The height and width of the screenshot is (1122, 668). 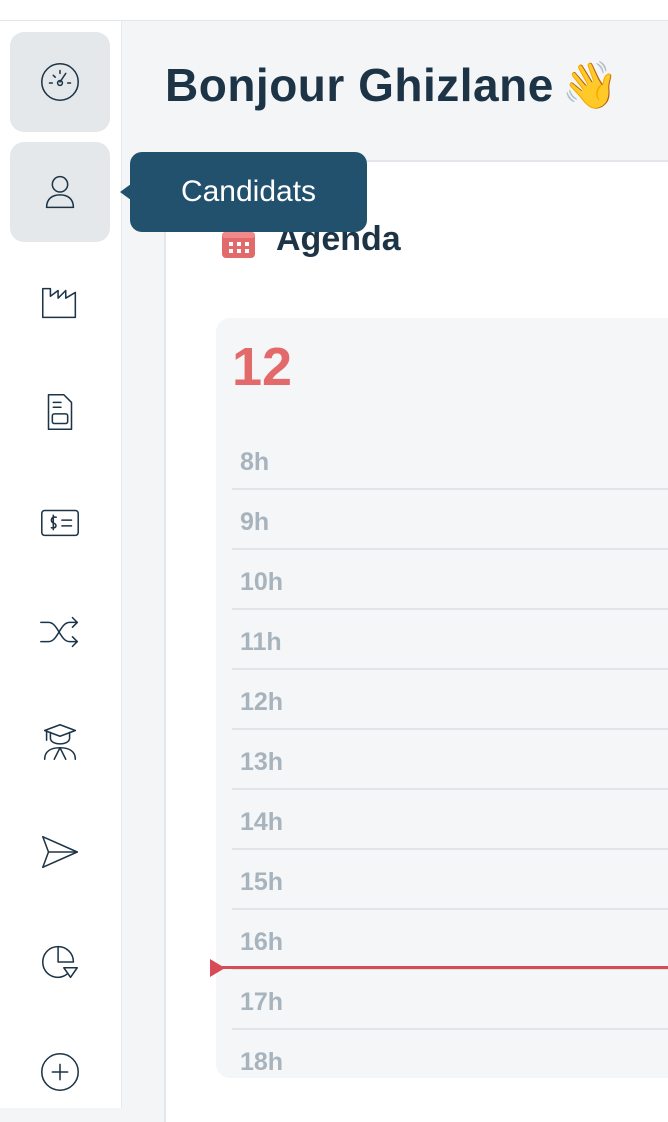 I want to click on hour-row: 13h, so click(x=450, y=759).